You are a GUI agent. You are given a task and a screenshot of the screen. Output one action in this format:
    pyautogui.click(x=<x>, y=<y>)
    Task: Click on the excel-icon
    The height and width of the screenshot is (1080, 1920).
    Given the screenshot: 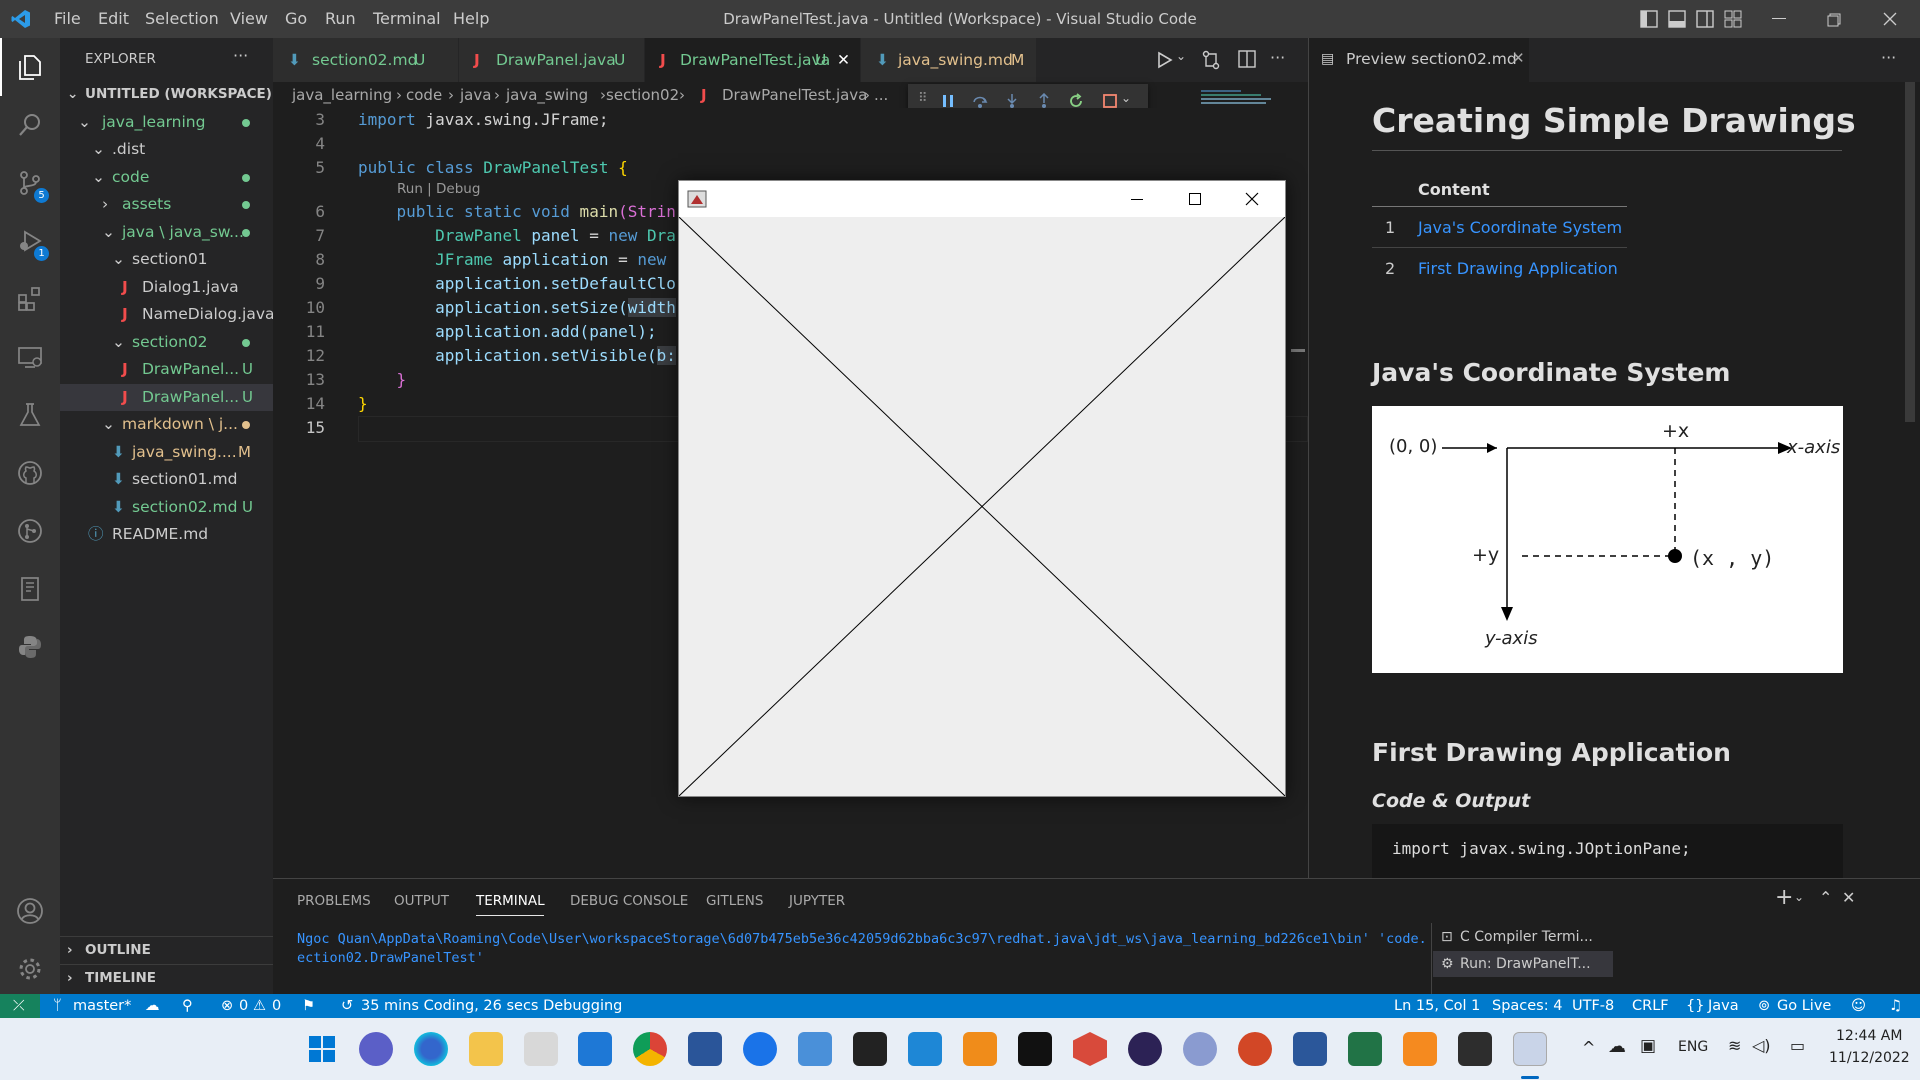 What is the action you would take?
    pyautogui.click(x=1365, y=1049)
    